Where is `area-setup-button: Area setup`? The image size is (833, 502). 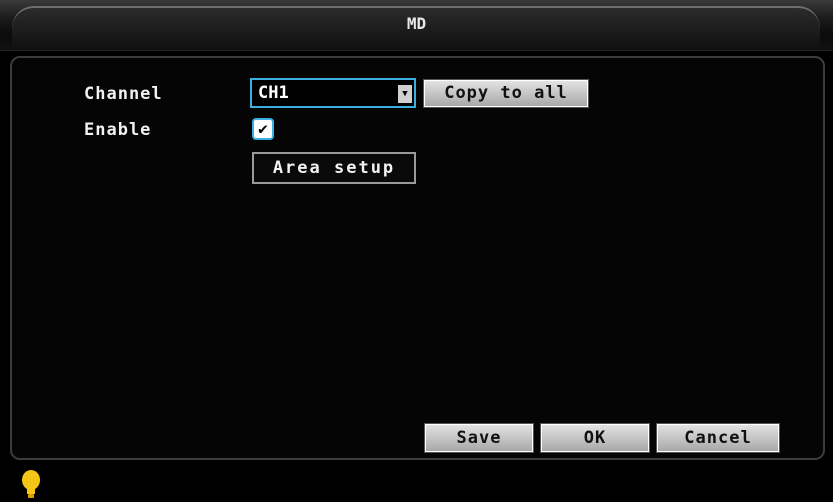
area-setup-button: Area setup is located at coordinates (334, 168).